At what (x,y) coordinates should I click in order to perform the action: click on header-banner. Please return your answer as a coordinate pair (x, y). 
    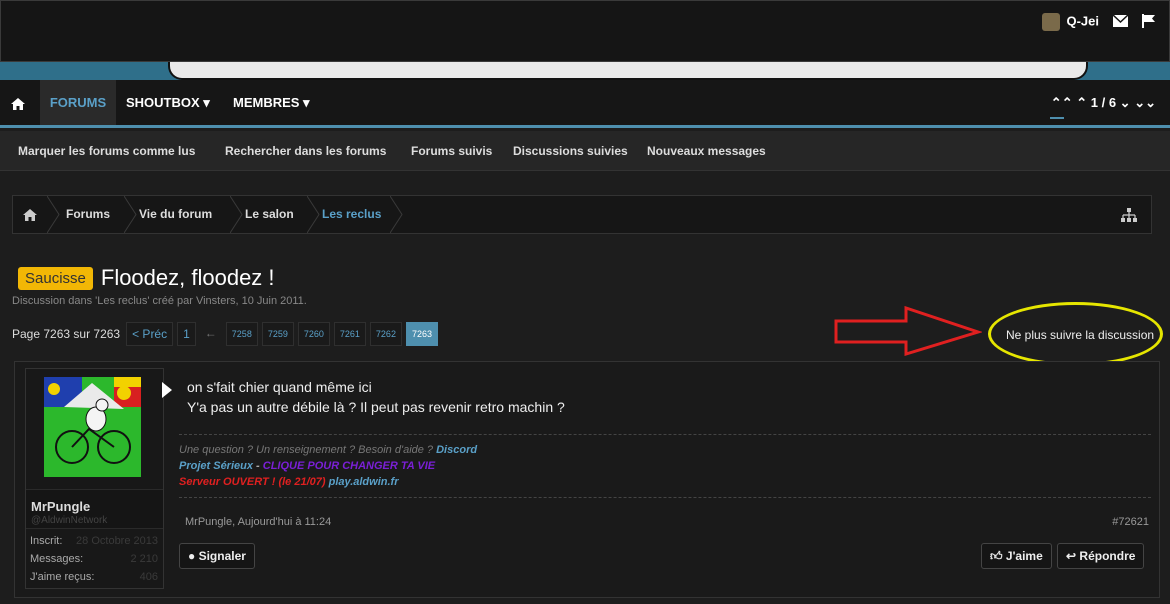
    Looking at the image, I should click on (585, 71).